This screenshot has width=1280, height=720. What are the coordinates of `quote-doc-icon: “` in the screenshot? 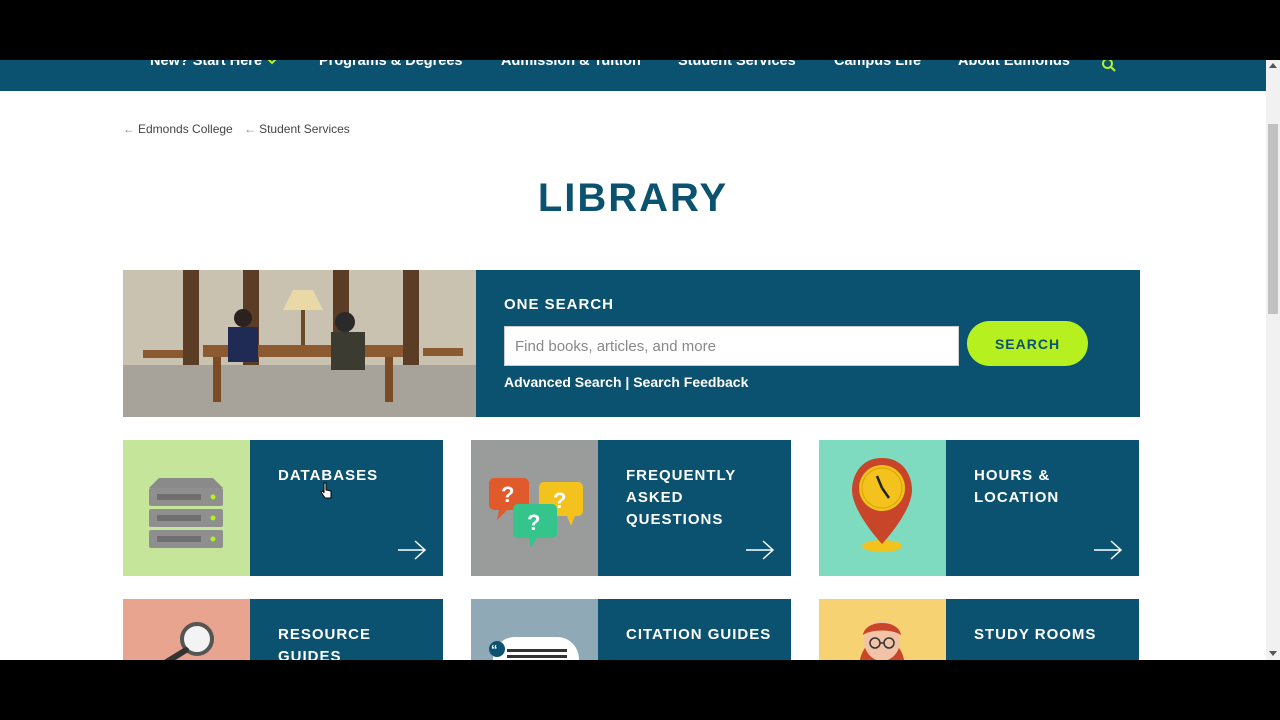 It's located at (534, 629).